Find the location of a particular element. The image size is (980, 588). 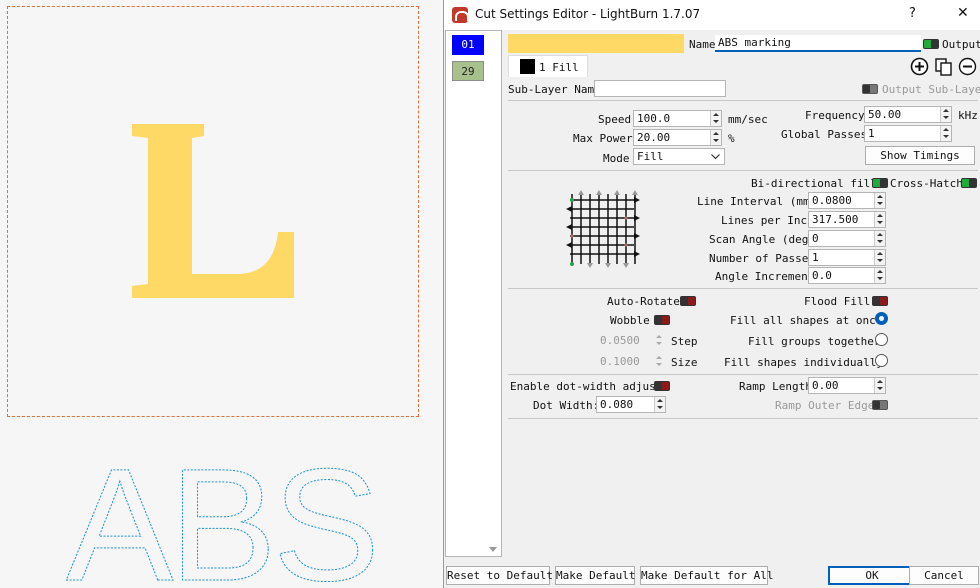

number-of-passes-input: 1 is located at coordinates (847, 257).